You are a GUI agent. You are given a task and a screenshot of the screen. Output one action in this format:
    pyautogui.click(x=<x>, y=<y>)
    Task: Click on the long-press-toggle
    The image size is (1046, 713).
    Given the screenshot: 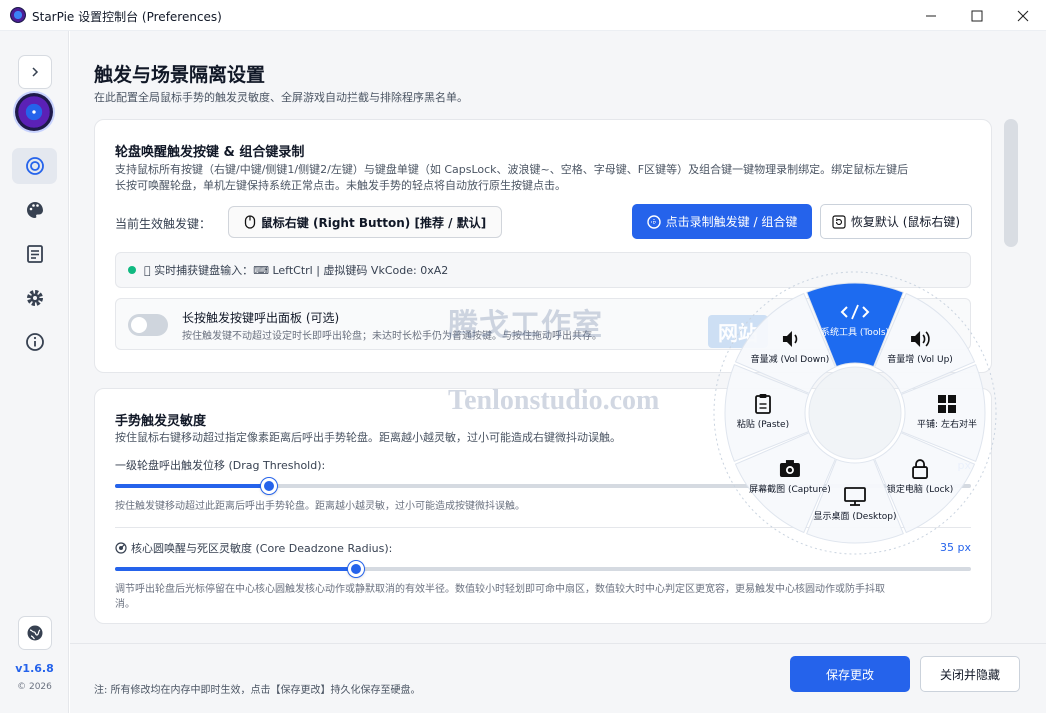 What is the action you would take?
    pyautogui.click(x=148, y=325)
    